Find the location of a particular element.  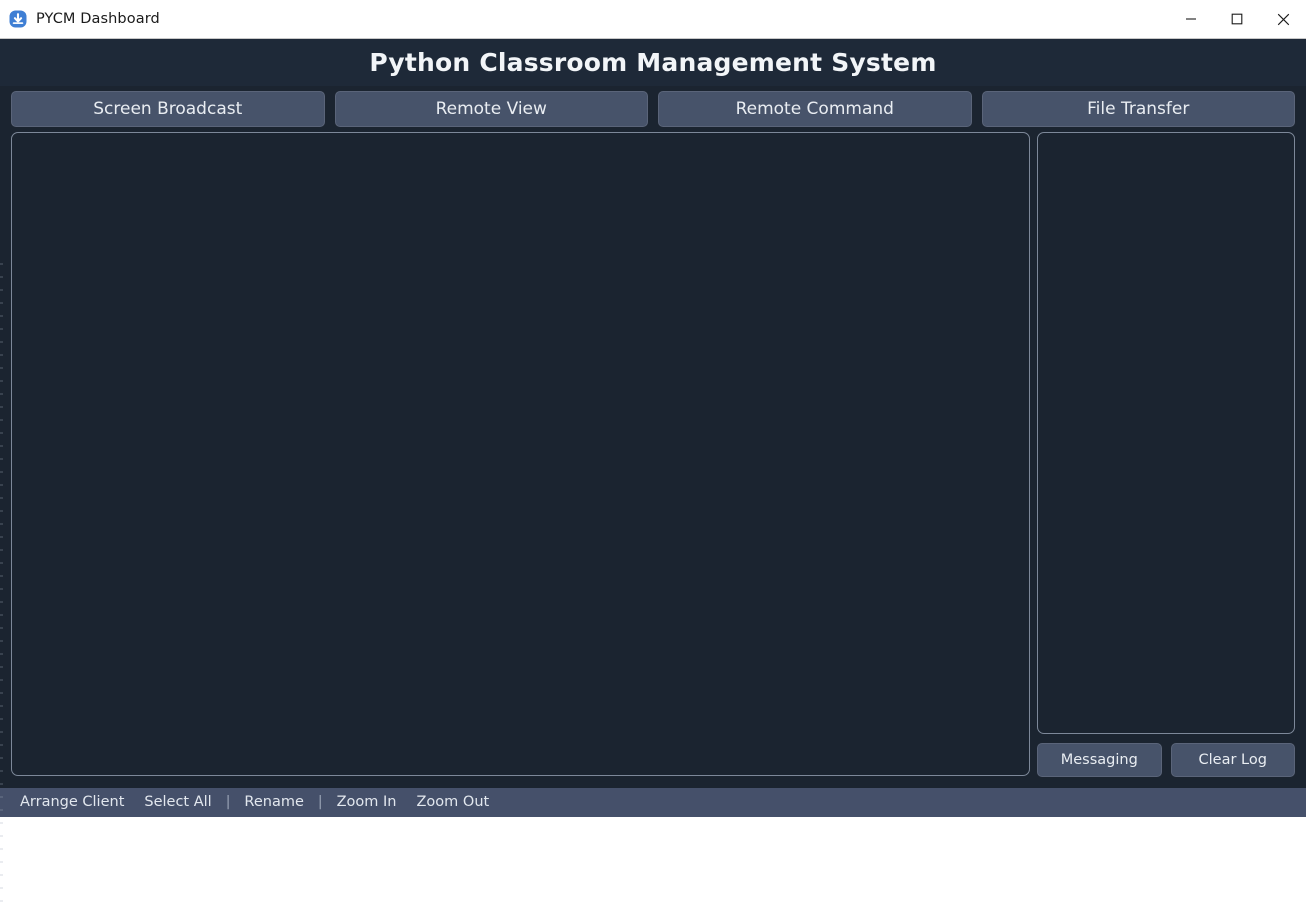

maximize-button is located at coordinates (1237, 19).